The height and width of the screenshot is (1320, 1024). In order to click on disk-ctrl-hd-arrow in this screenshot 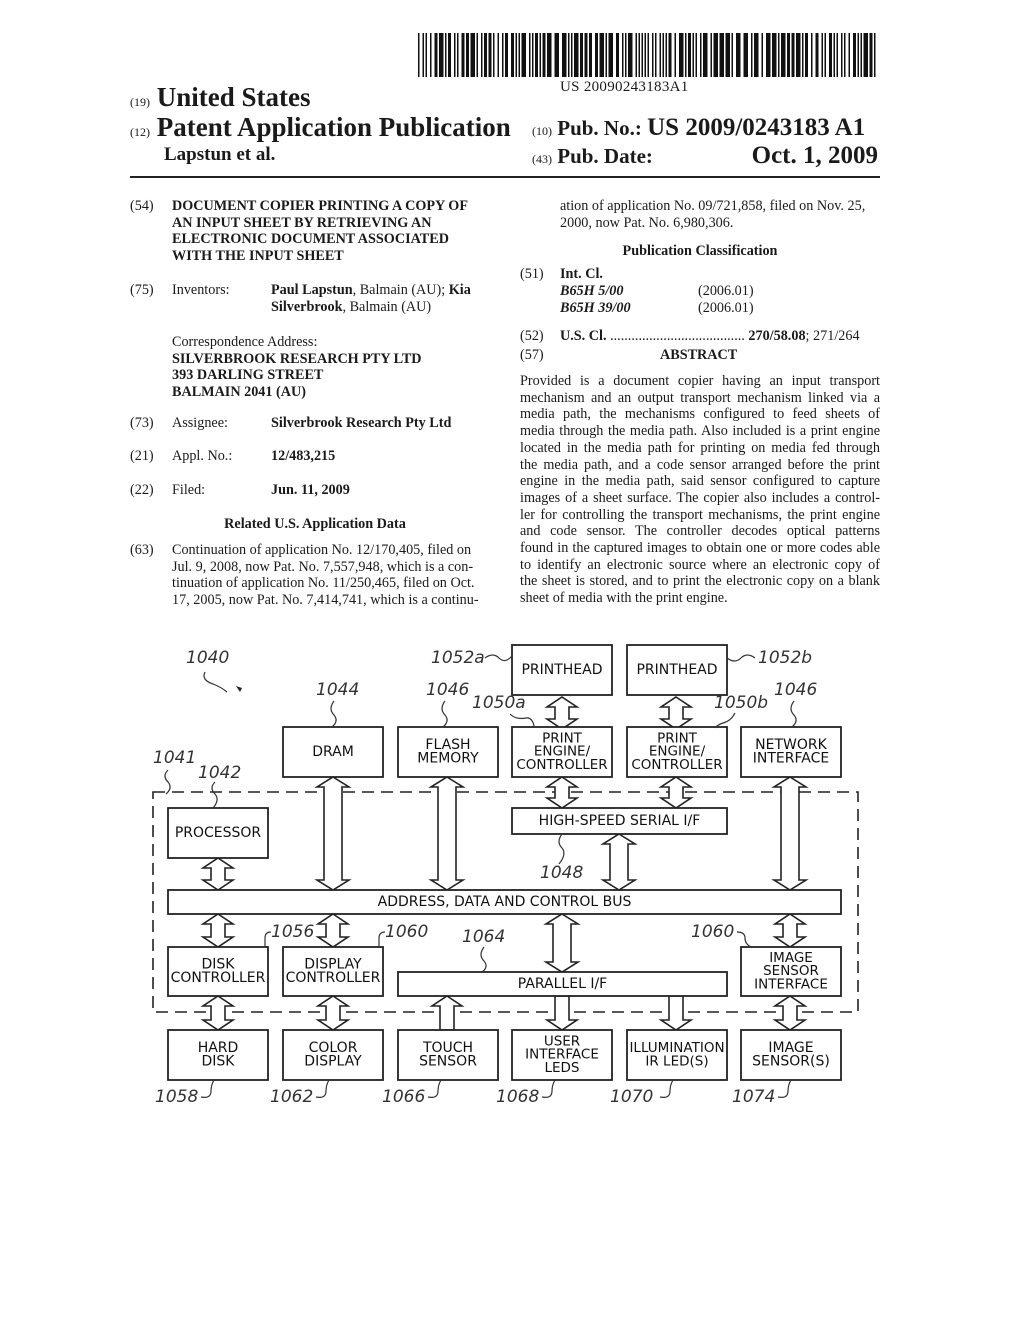, I will do `click(218, 1013)`.